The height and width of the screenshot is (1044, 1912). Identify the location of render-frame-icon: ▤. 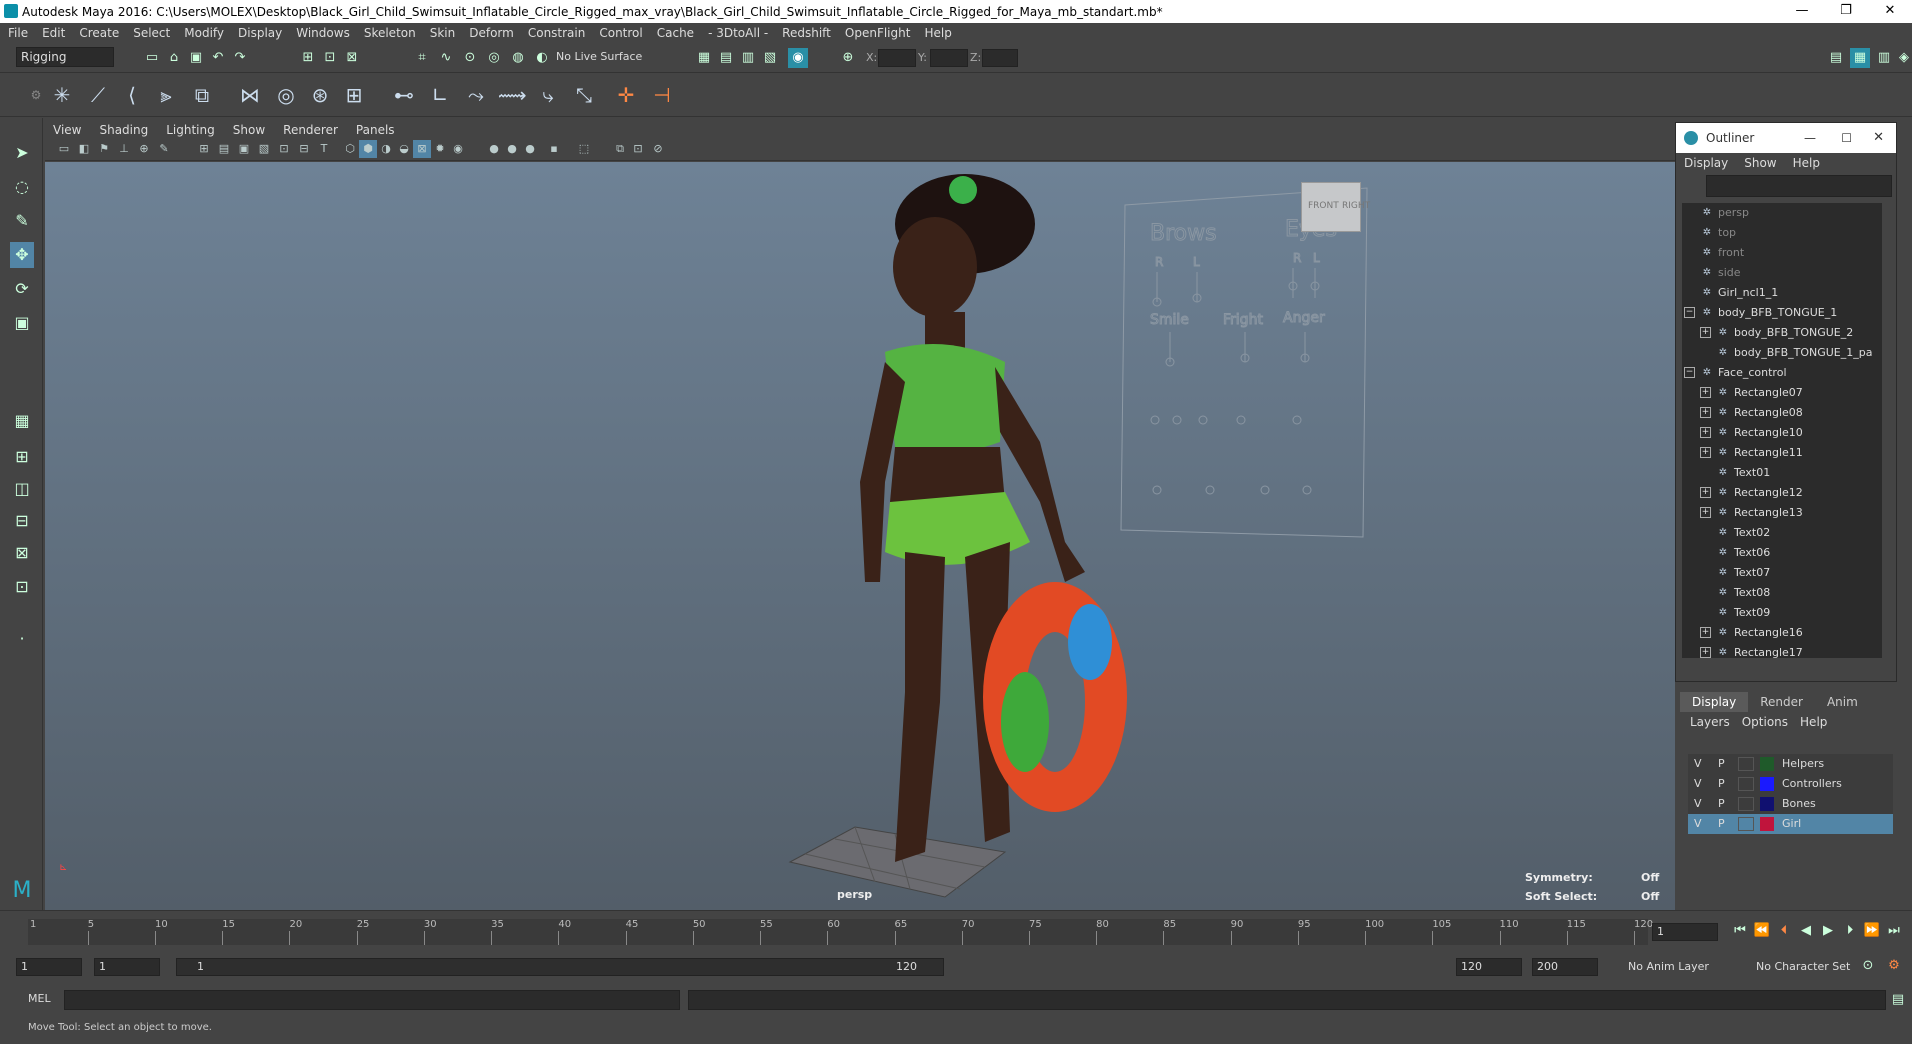
(726, 58).